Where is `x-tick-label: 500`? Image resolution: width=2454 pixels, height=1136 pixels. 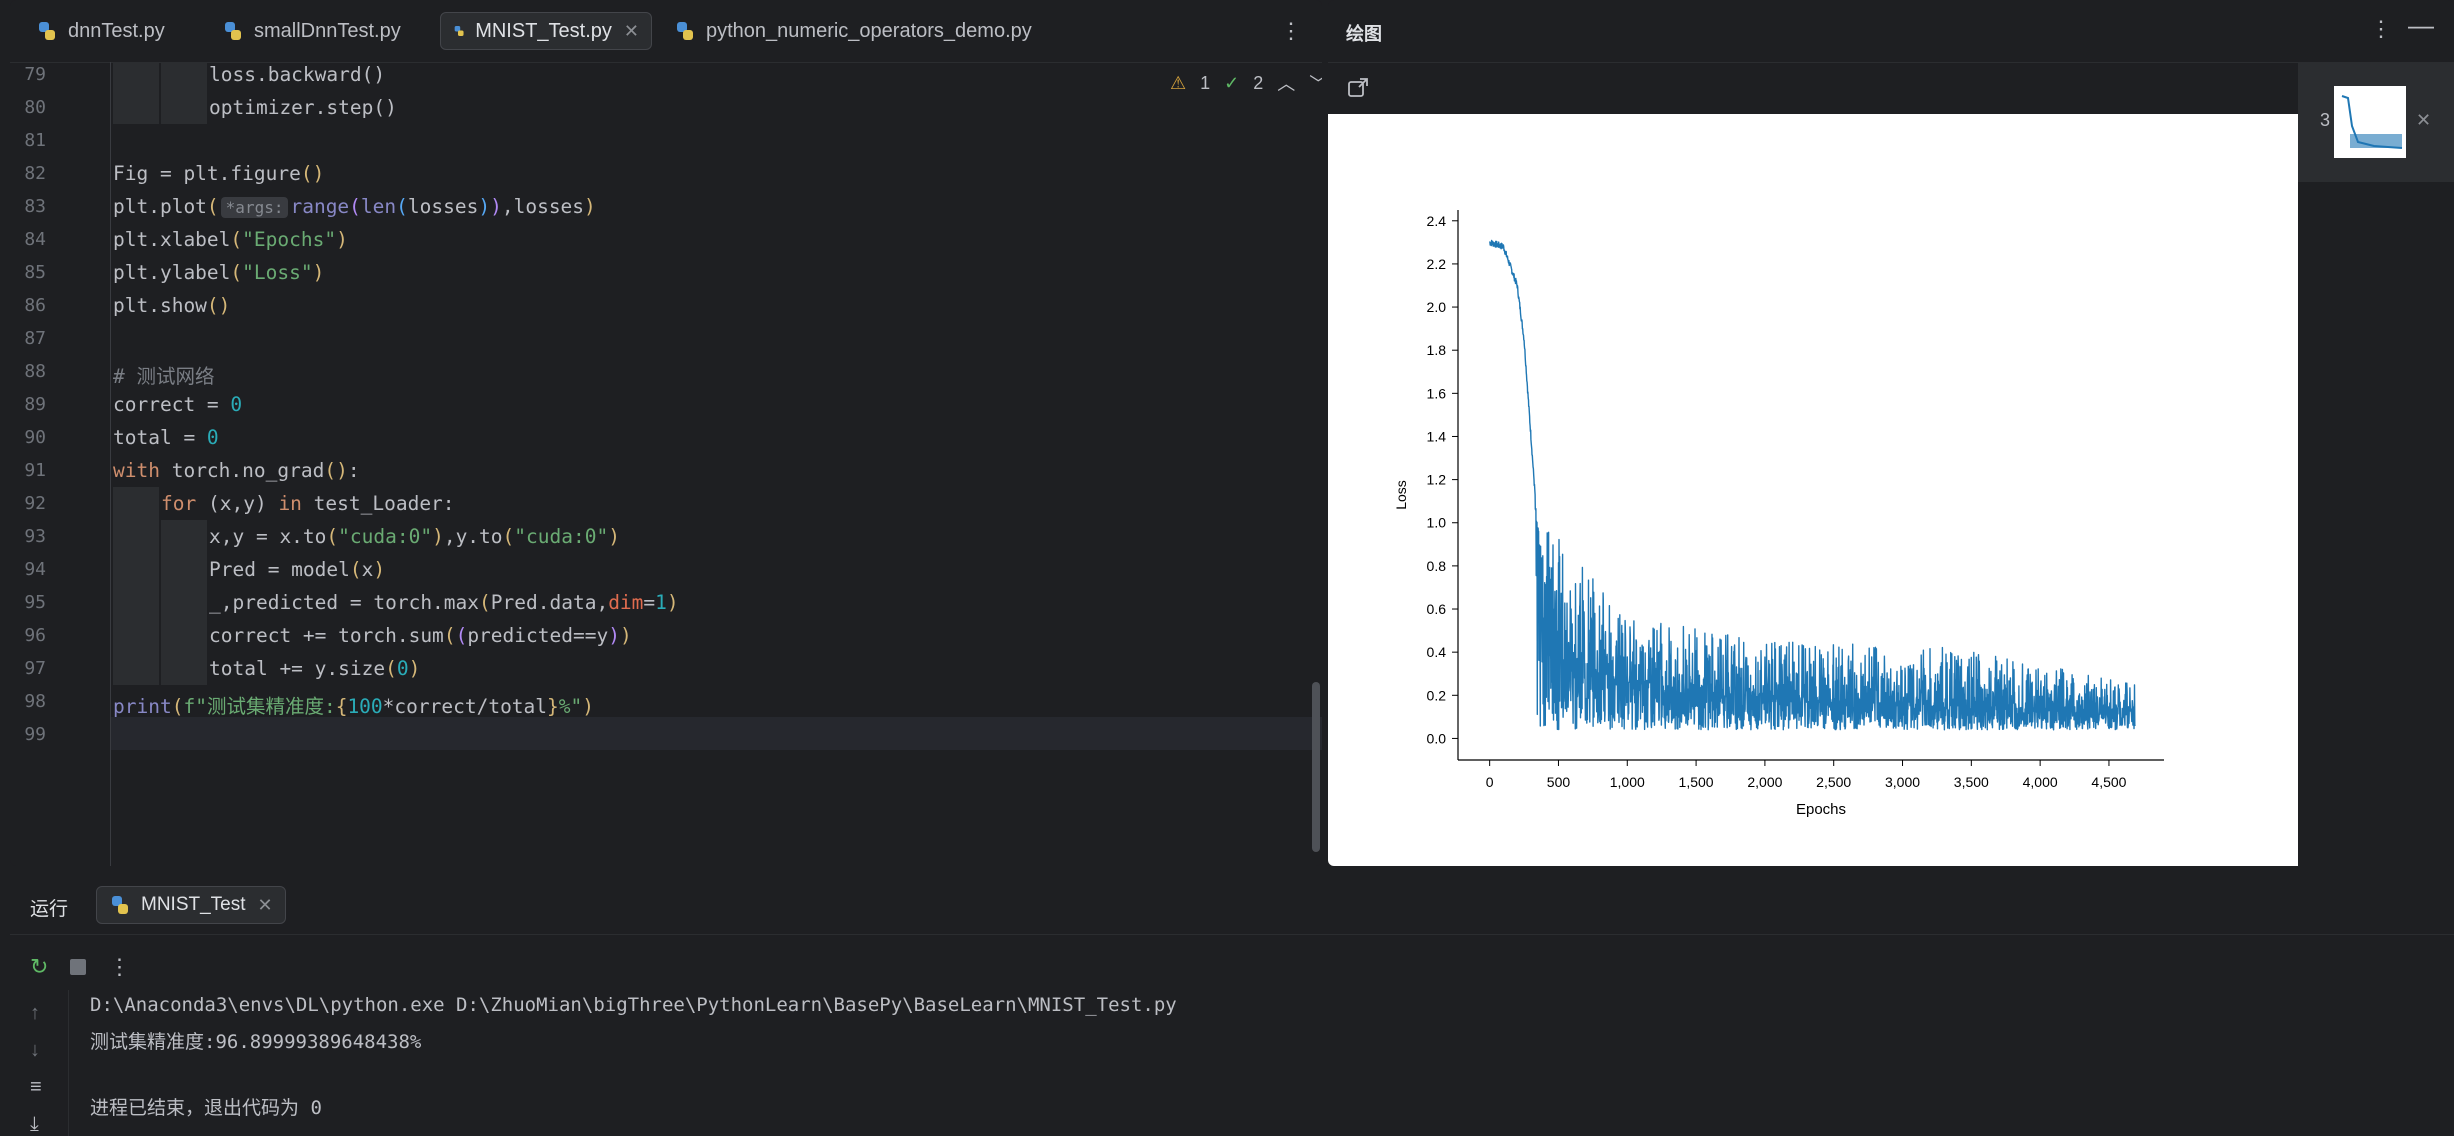
x-tick-label: 500 is located at coordinates (1559, 782).